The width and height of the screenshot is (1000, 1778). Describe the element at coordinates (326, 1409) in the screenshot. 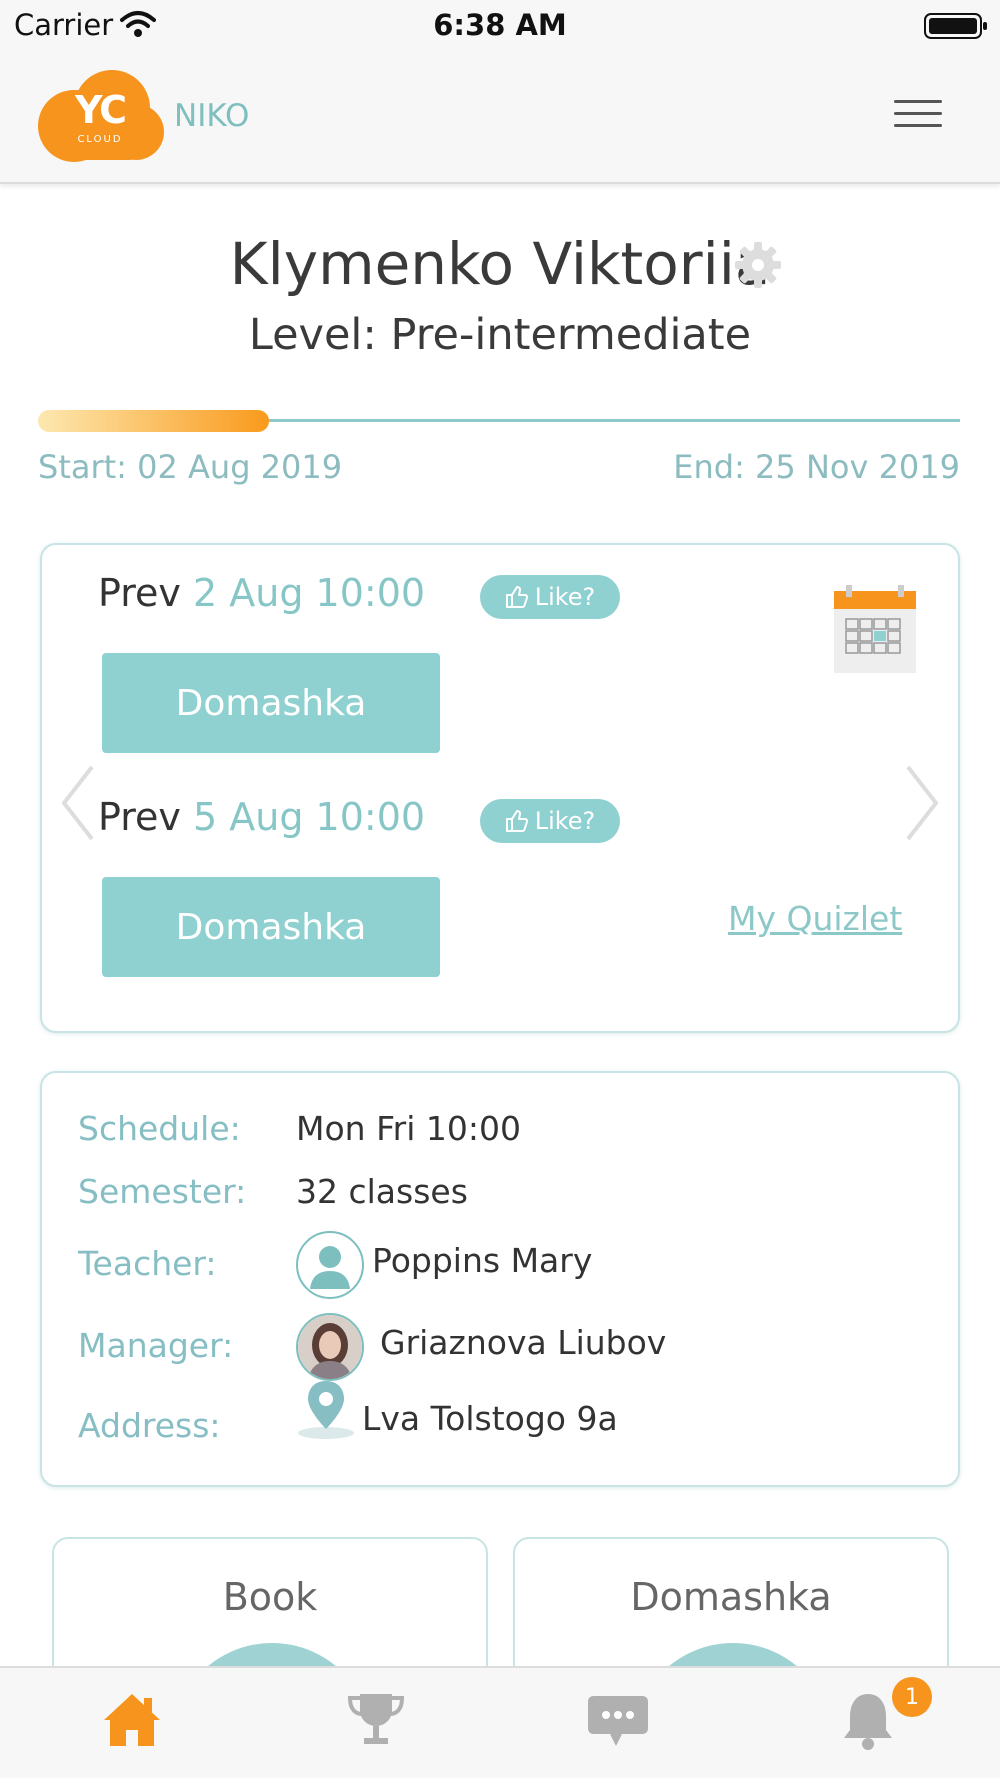

I see `location-pin-icon` at that location.